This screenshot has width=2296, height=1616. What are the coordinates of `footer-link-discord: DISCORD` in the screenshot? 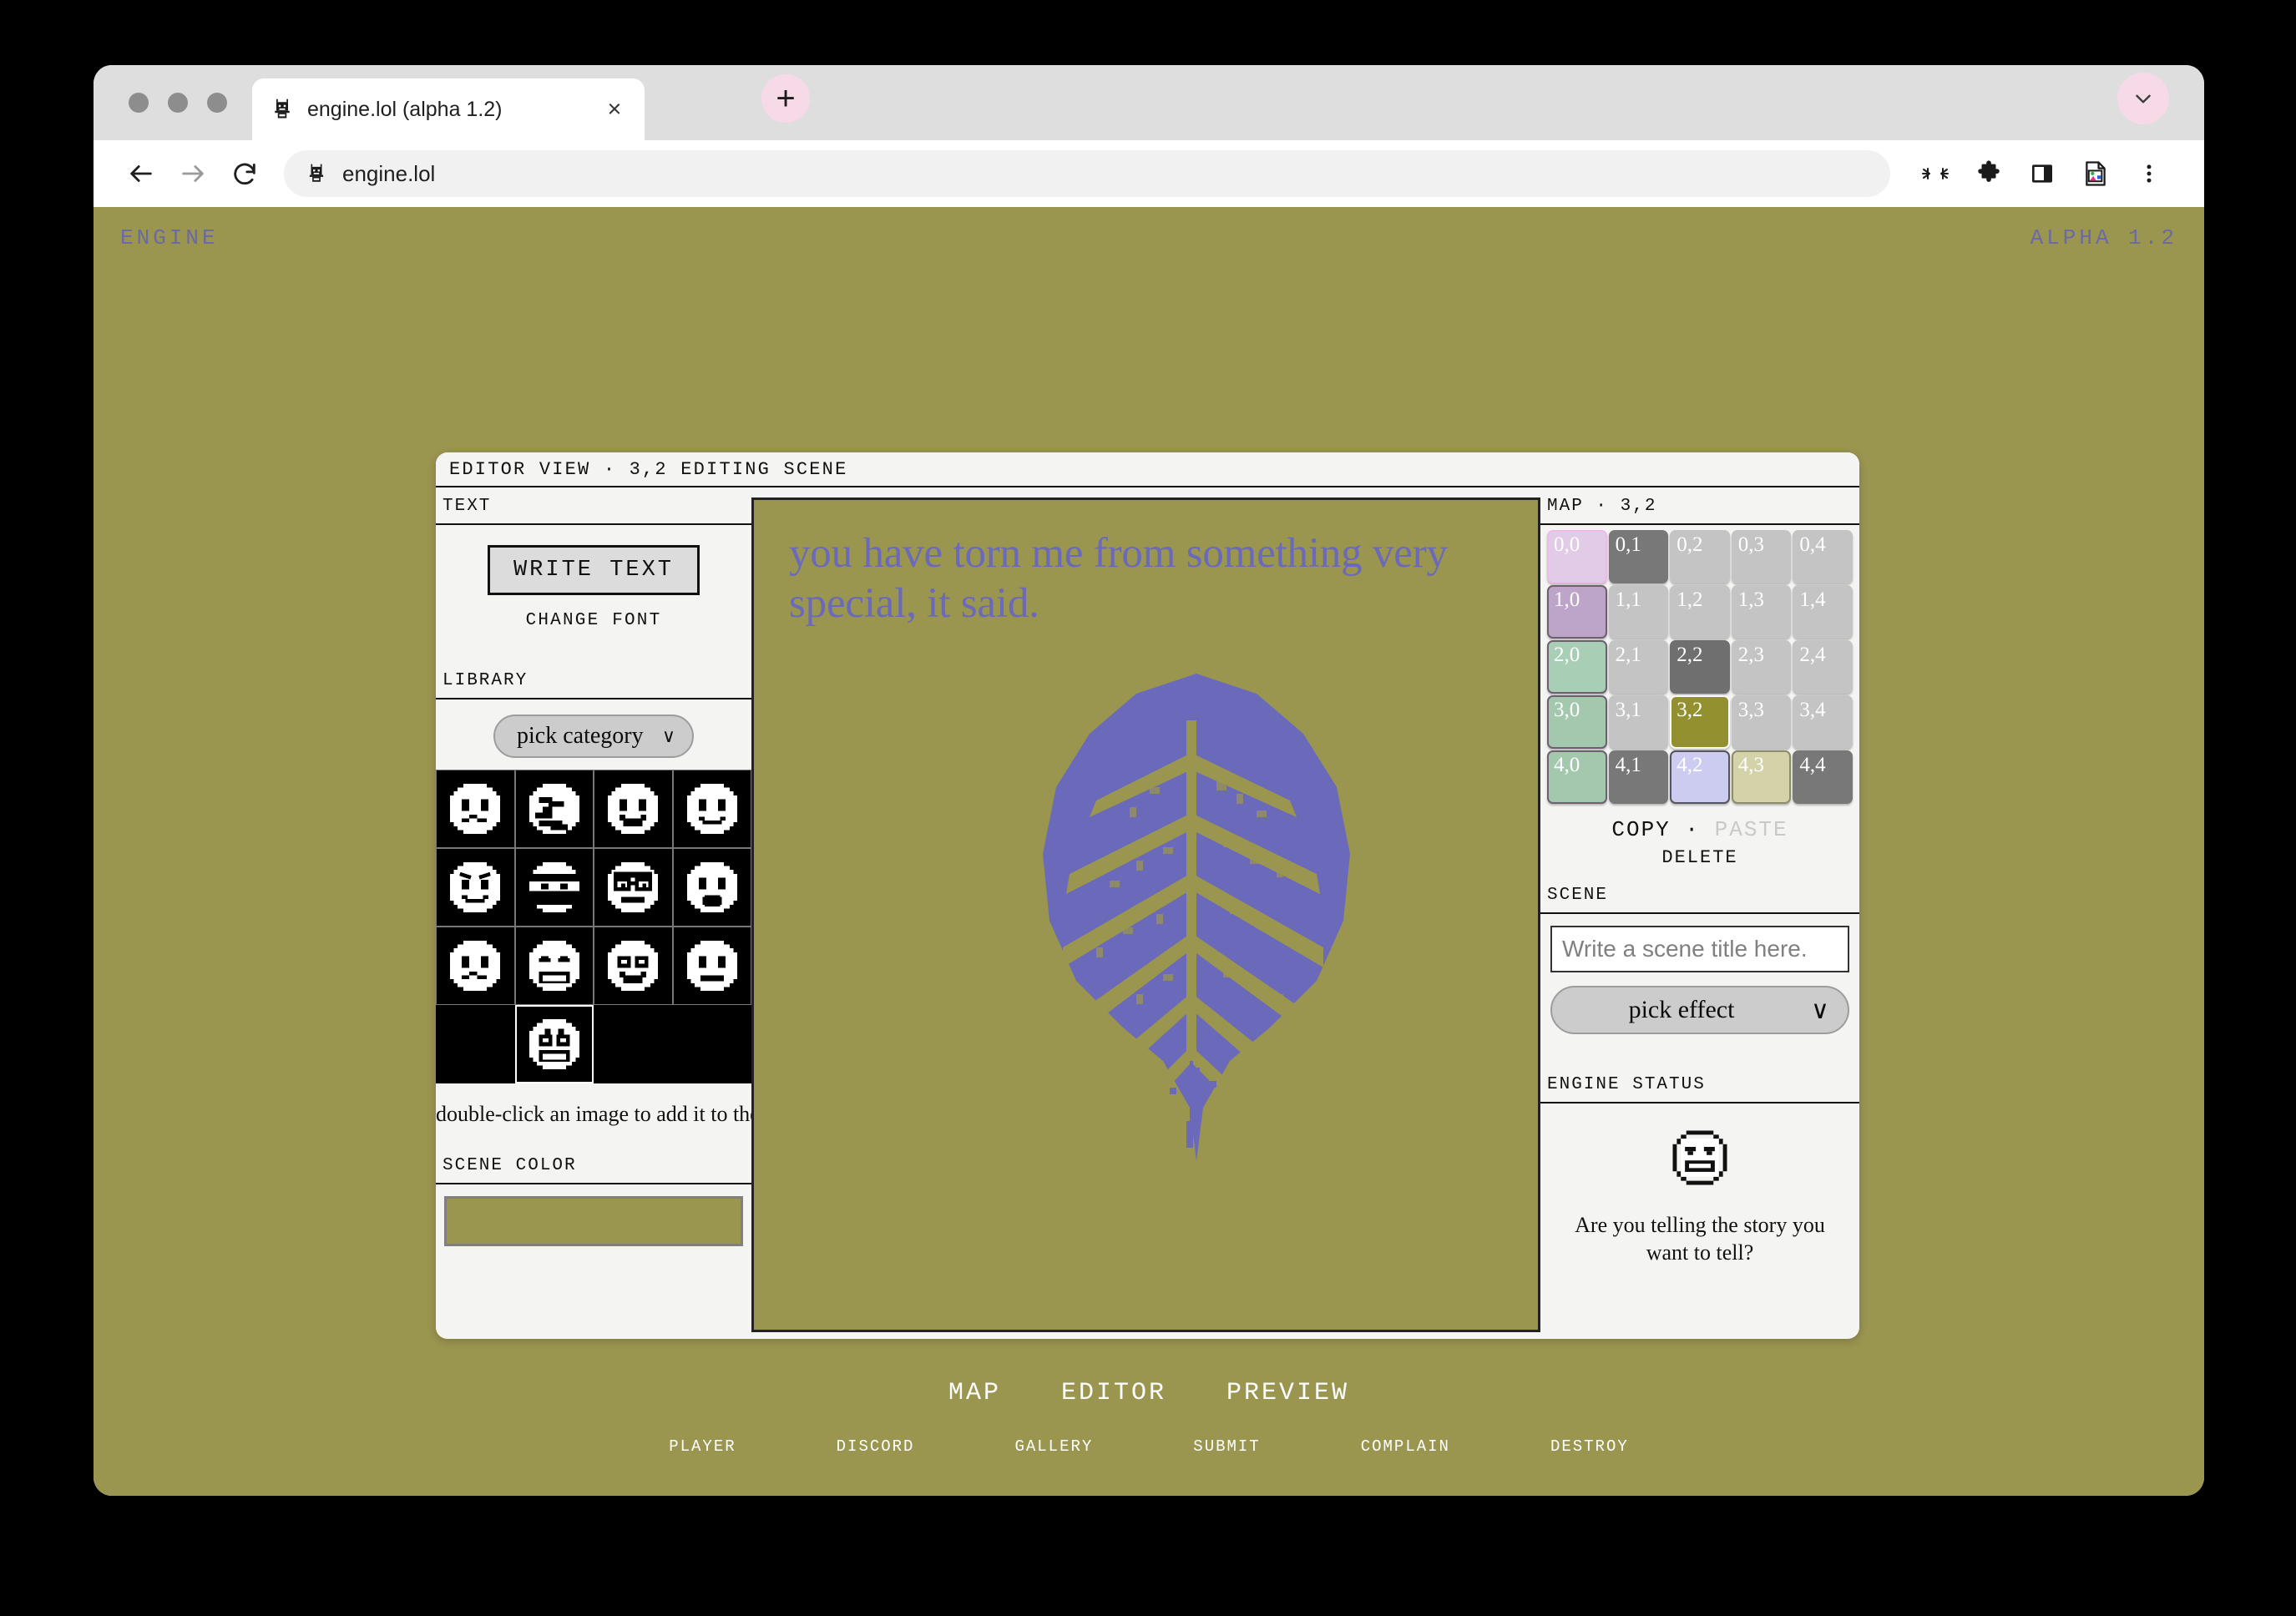 It's located at (876, 1446).